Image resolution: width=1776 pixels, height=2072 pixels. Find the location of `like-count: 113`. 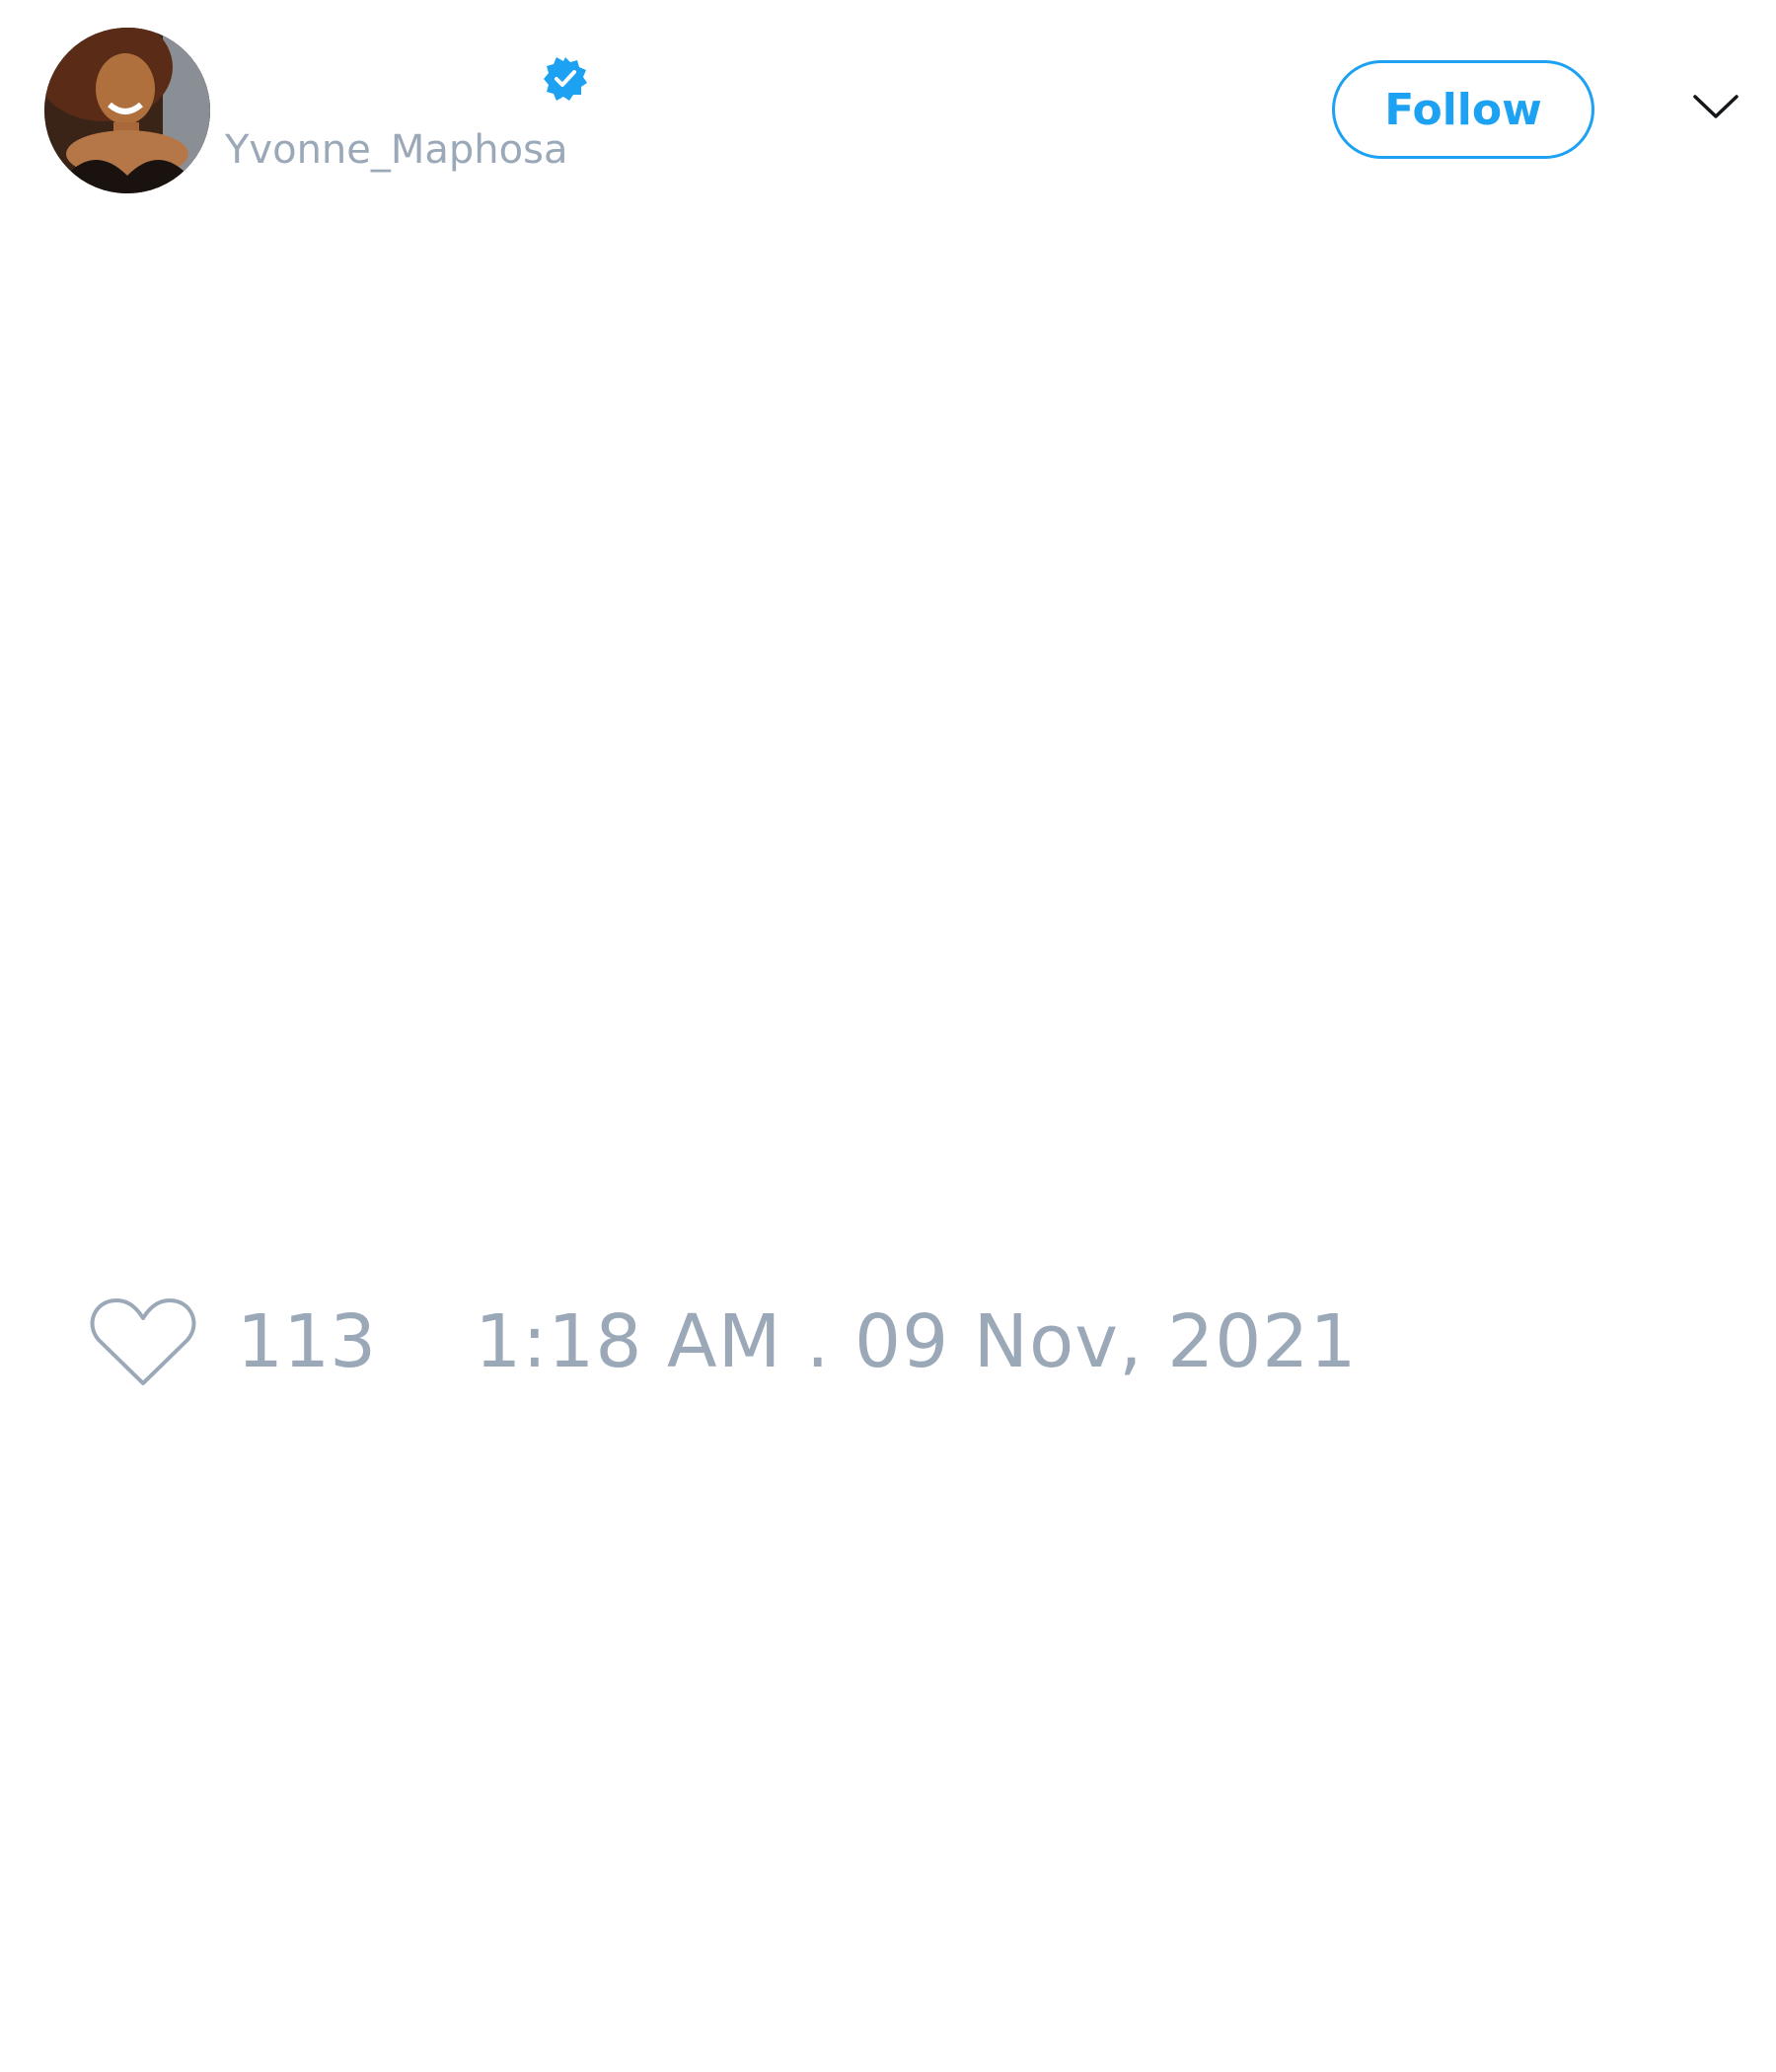

like-count: 113 is located at coordinates (307, 1342).